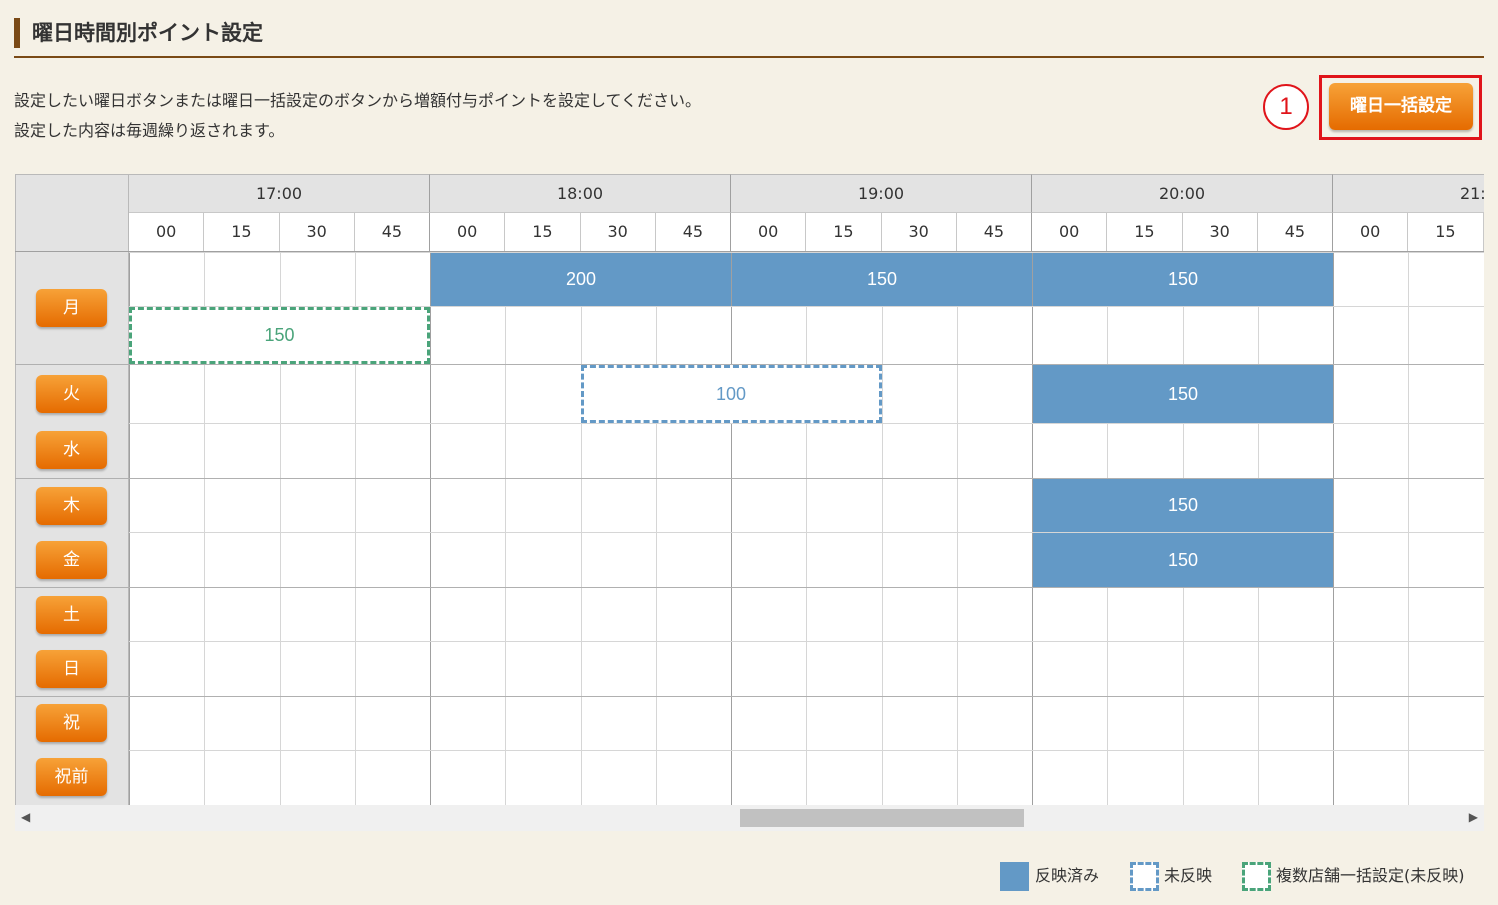 This screenshot has height=905, width=1498. Describe the element at coordinates (279, 335) in the screenshot. I see `point-block-multi: 150` at that location.